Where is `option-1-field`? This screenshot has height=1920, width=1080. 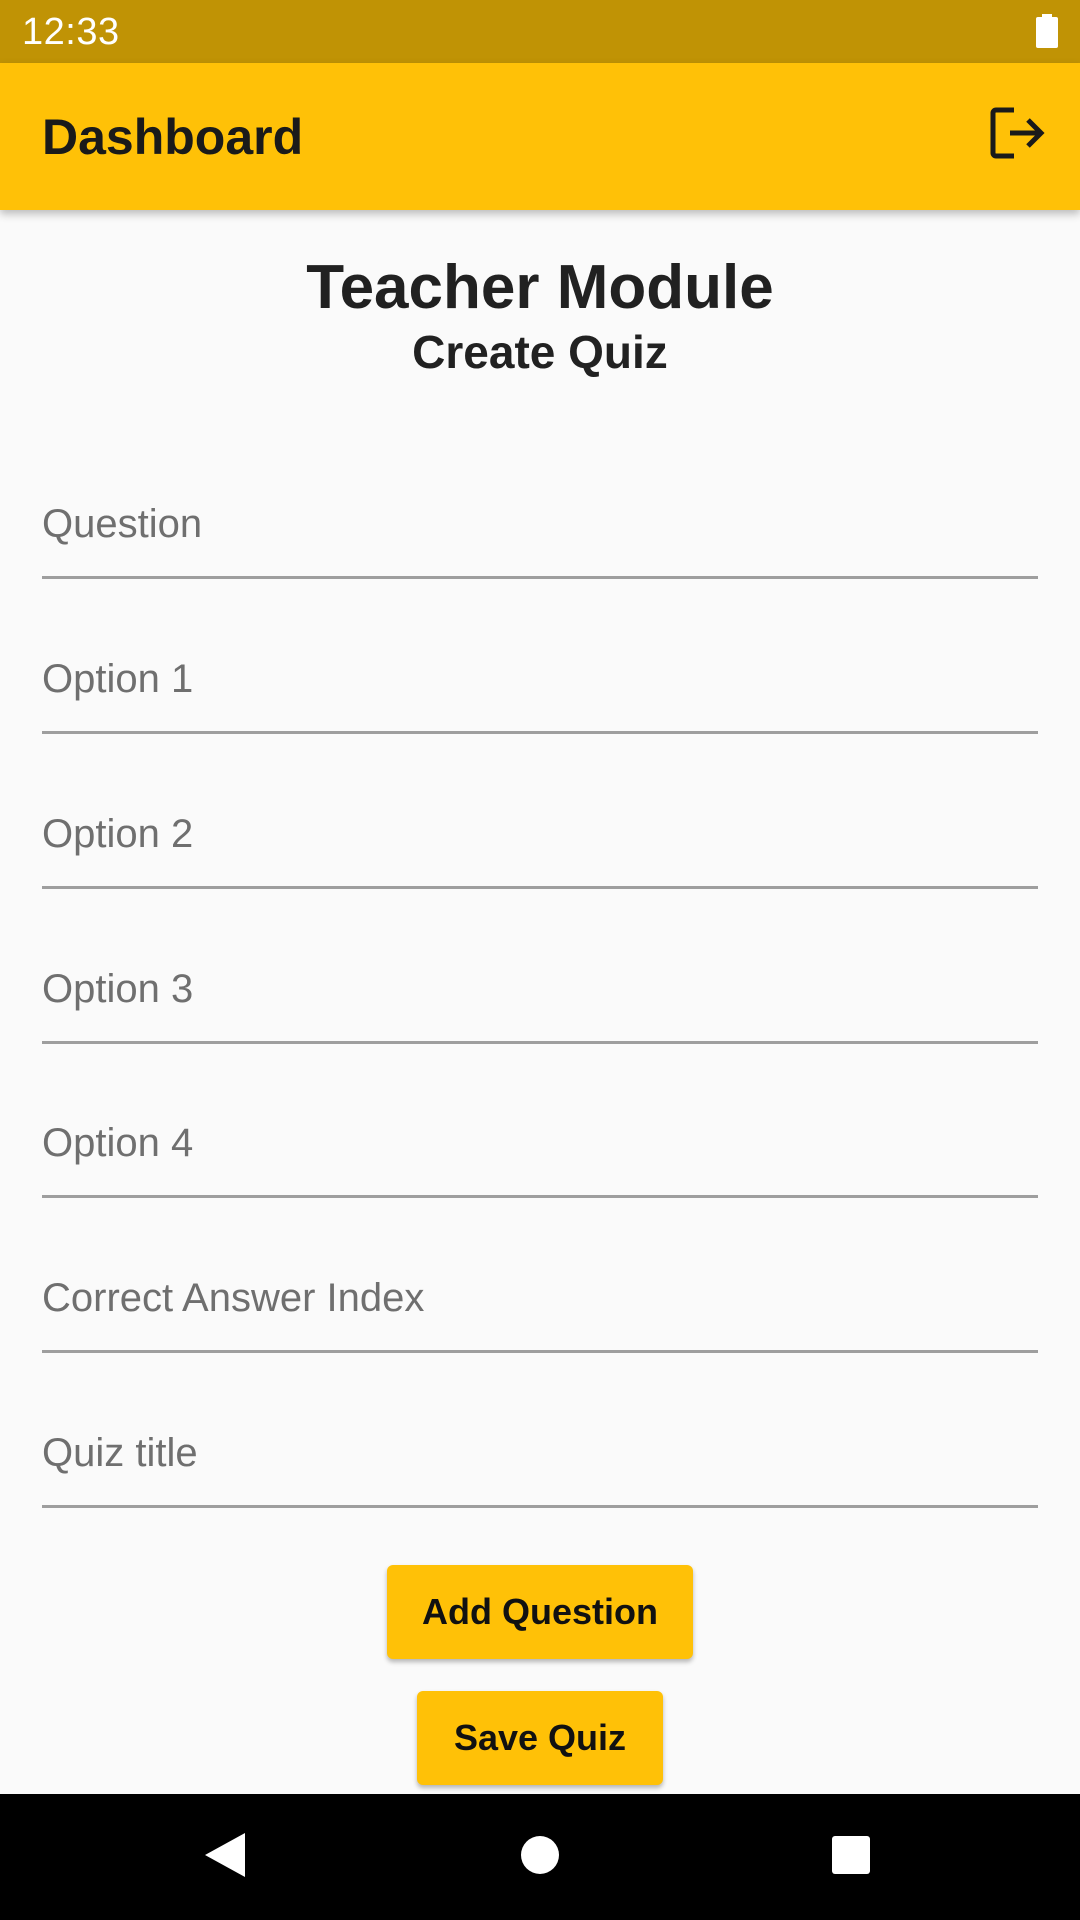 option-1-field is located at coordinates (540, 669).